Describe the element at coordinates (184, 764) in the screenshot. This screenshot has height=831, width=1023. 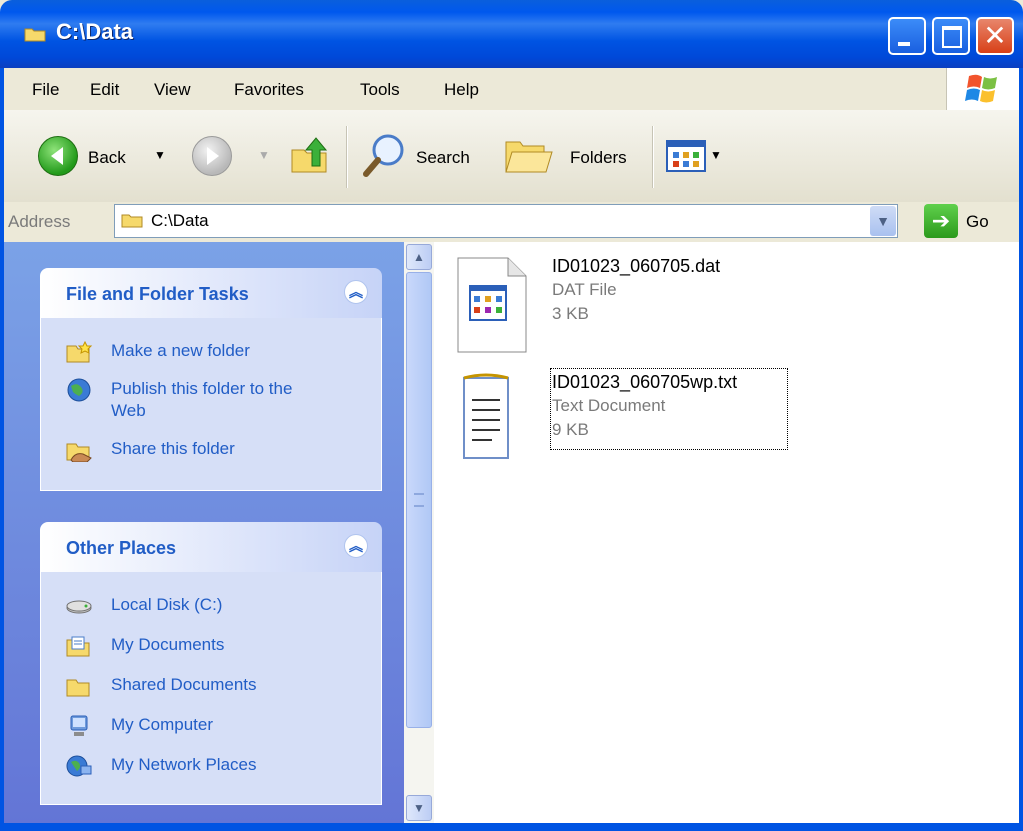
I see `place-label: My Network Places` at that location.